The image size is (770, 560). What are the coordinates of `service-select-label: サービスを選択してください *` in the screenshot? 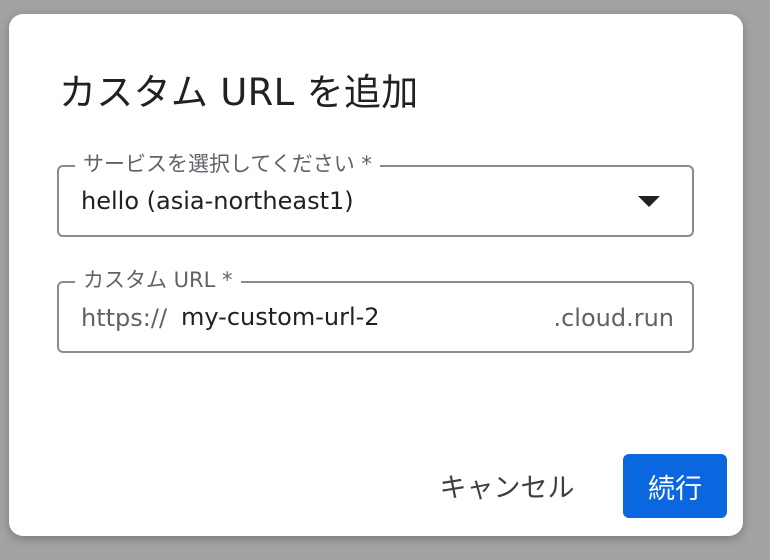 It's located at (227, 164).